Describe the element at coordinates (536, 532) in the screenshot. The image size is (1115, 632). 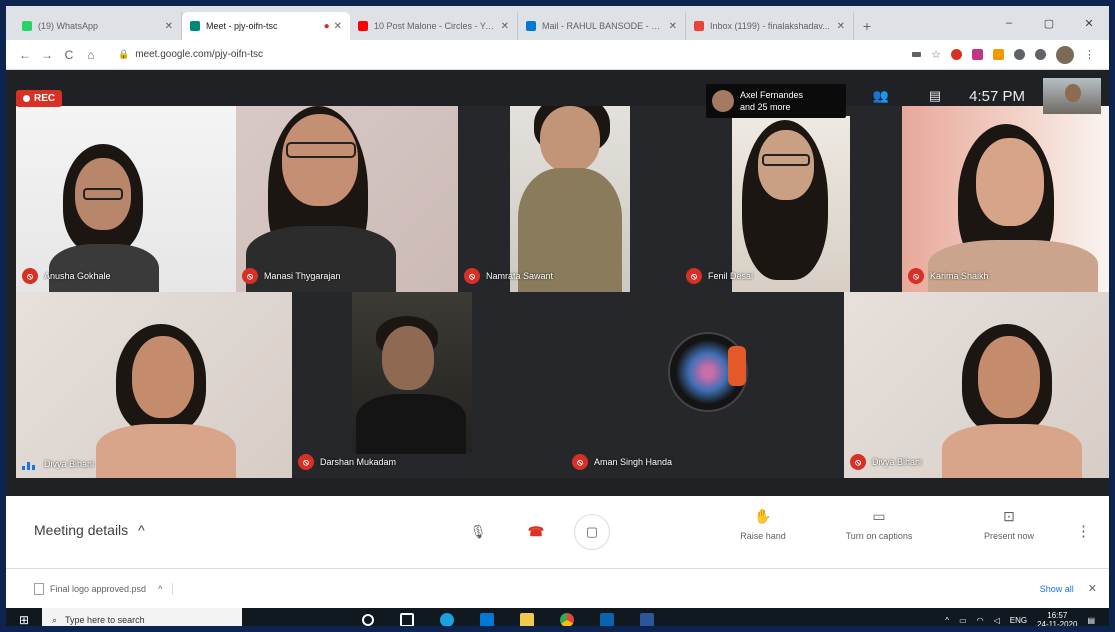
I see `leave-call-button: ☎` at that location.